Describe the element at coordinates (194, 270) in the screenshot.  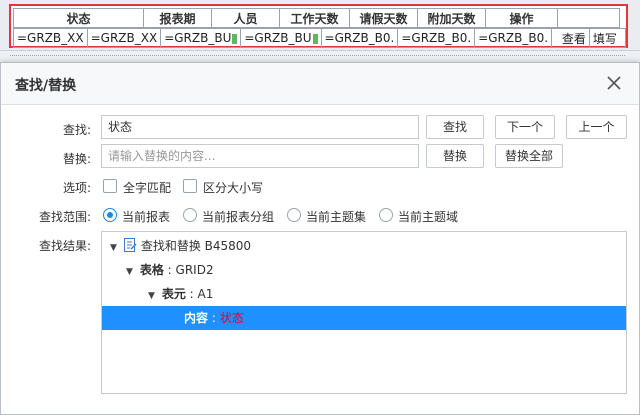
I see `tree-node-value: GRID2` at that location.